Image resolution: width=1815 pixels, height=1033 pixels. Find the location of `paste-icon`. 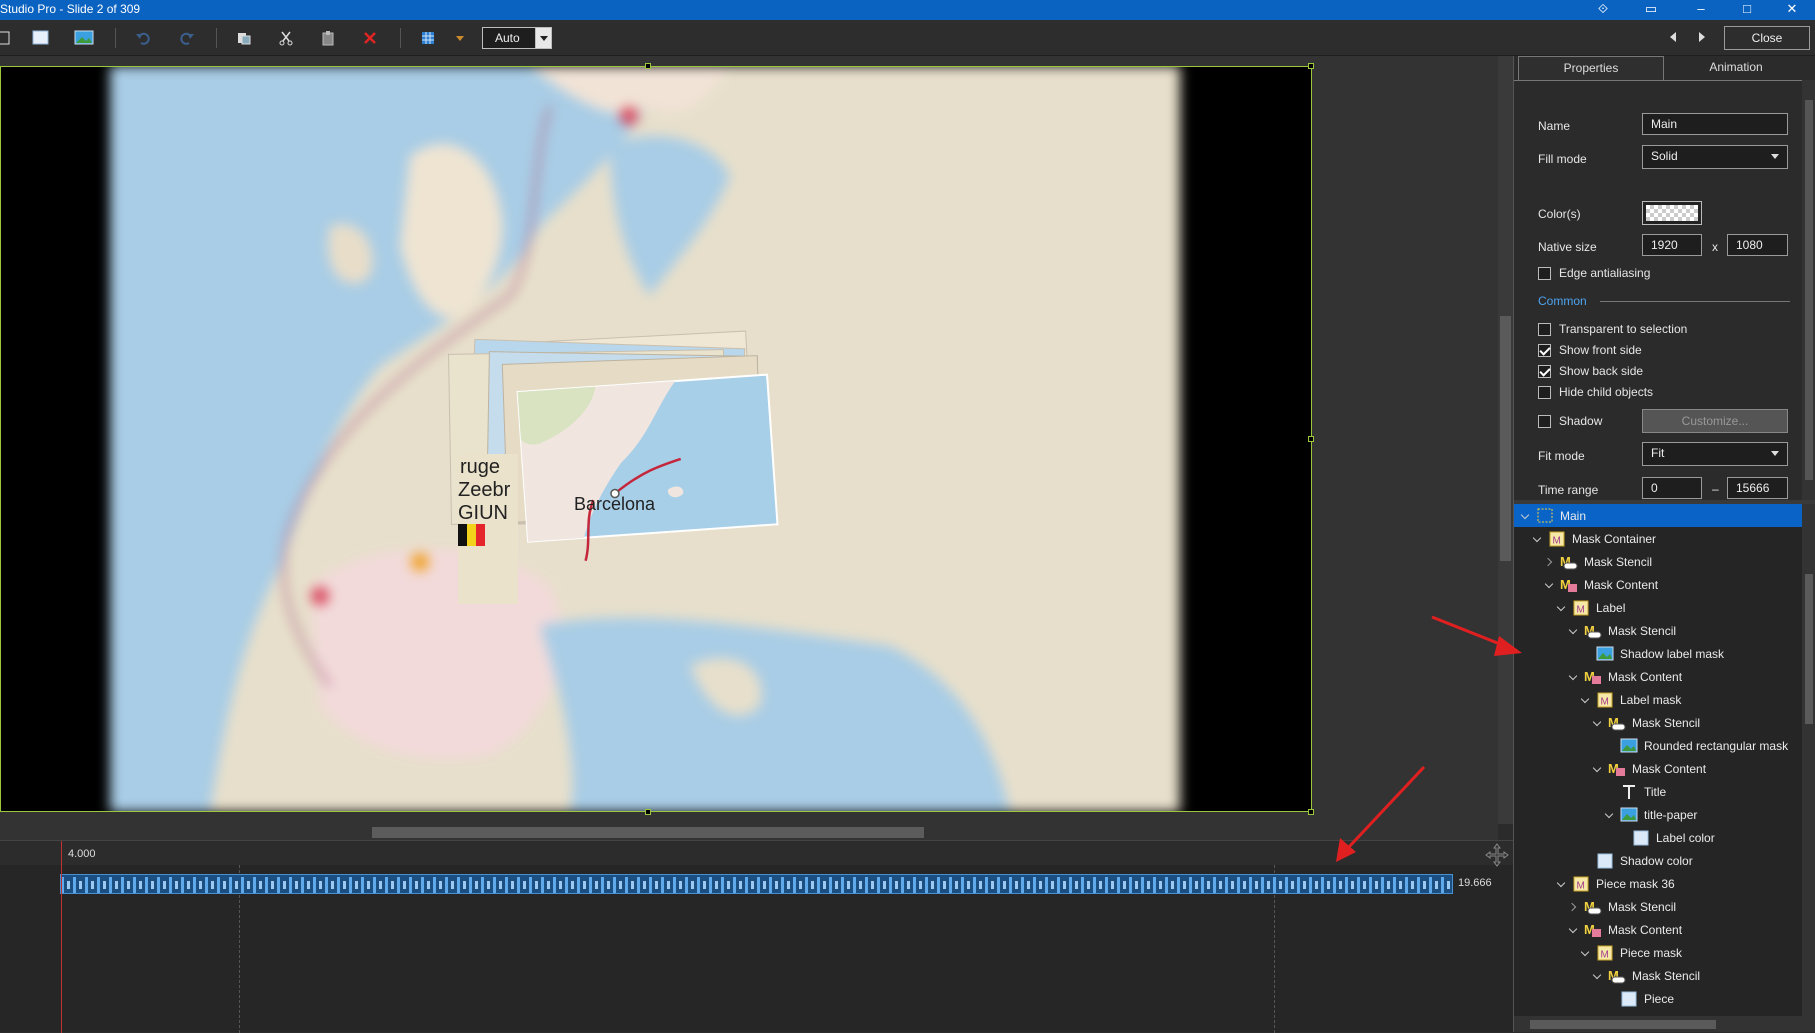

paste-icon is located at coordinates (328, 38).